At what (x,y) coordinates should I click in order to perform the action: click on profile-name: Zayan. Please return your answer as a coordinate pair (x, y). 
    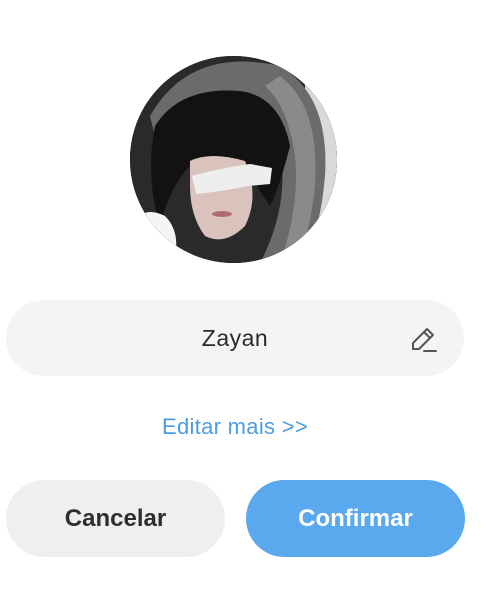
    Looking at the image, I should click on (235, 337).